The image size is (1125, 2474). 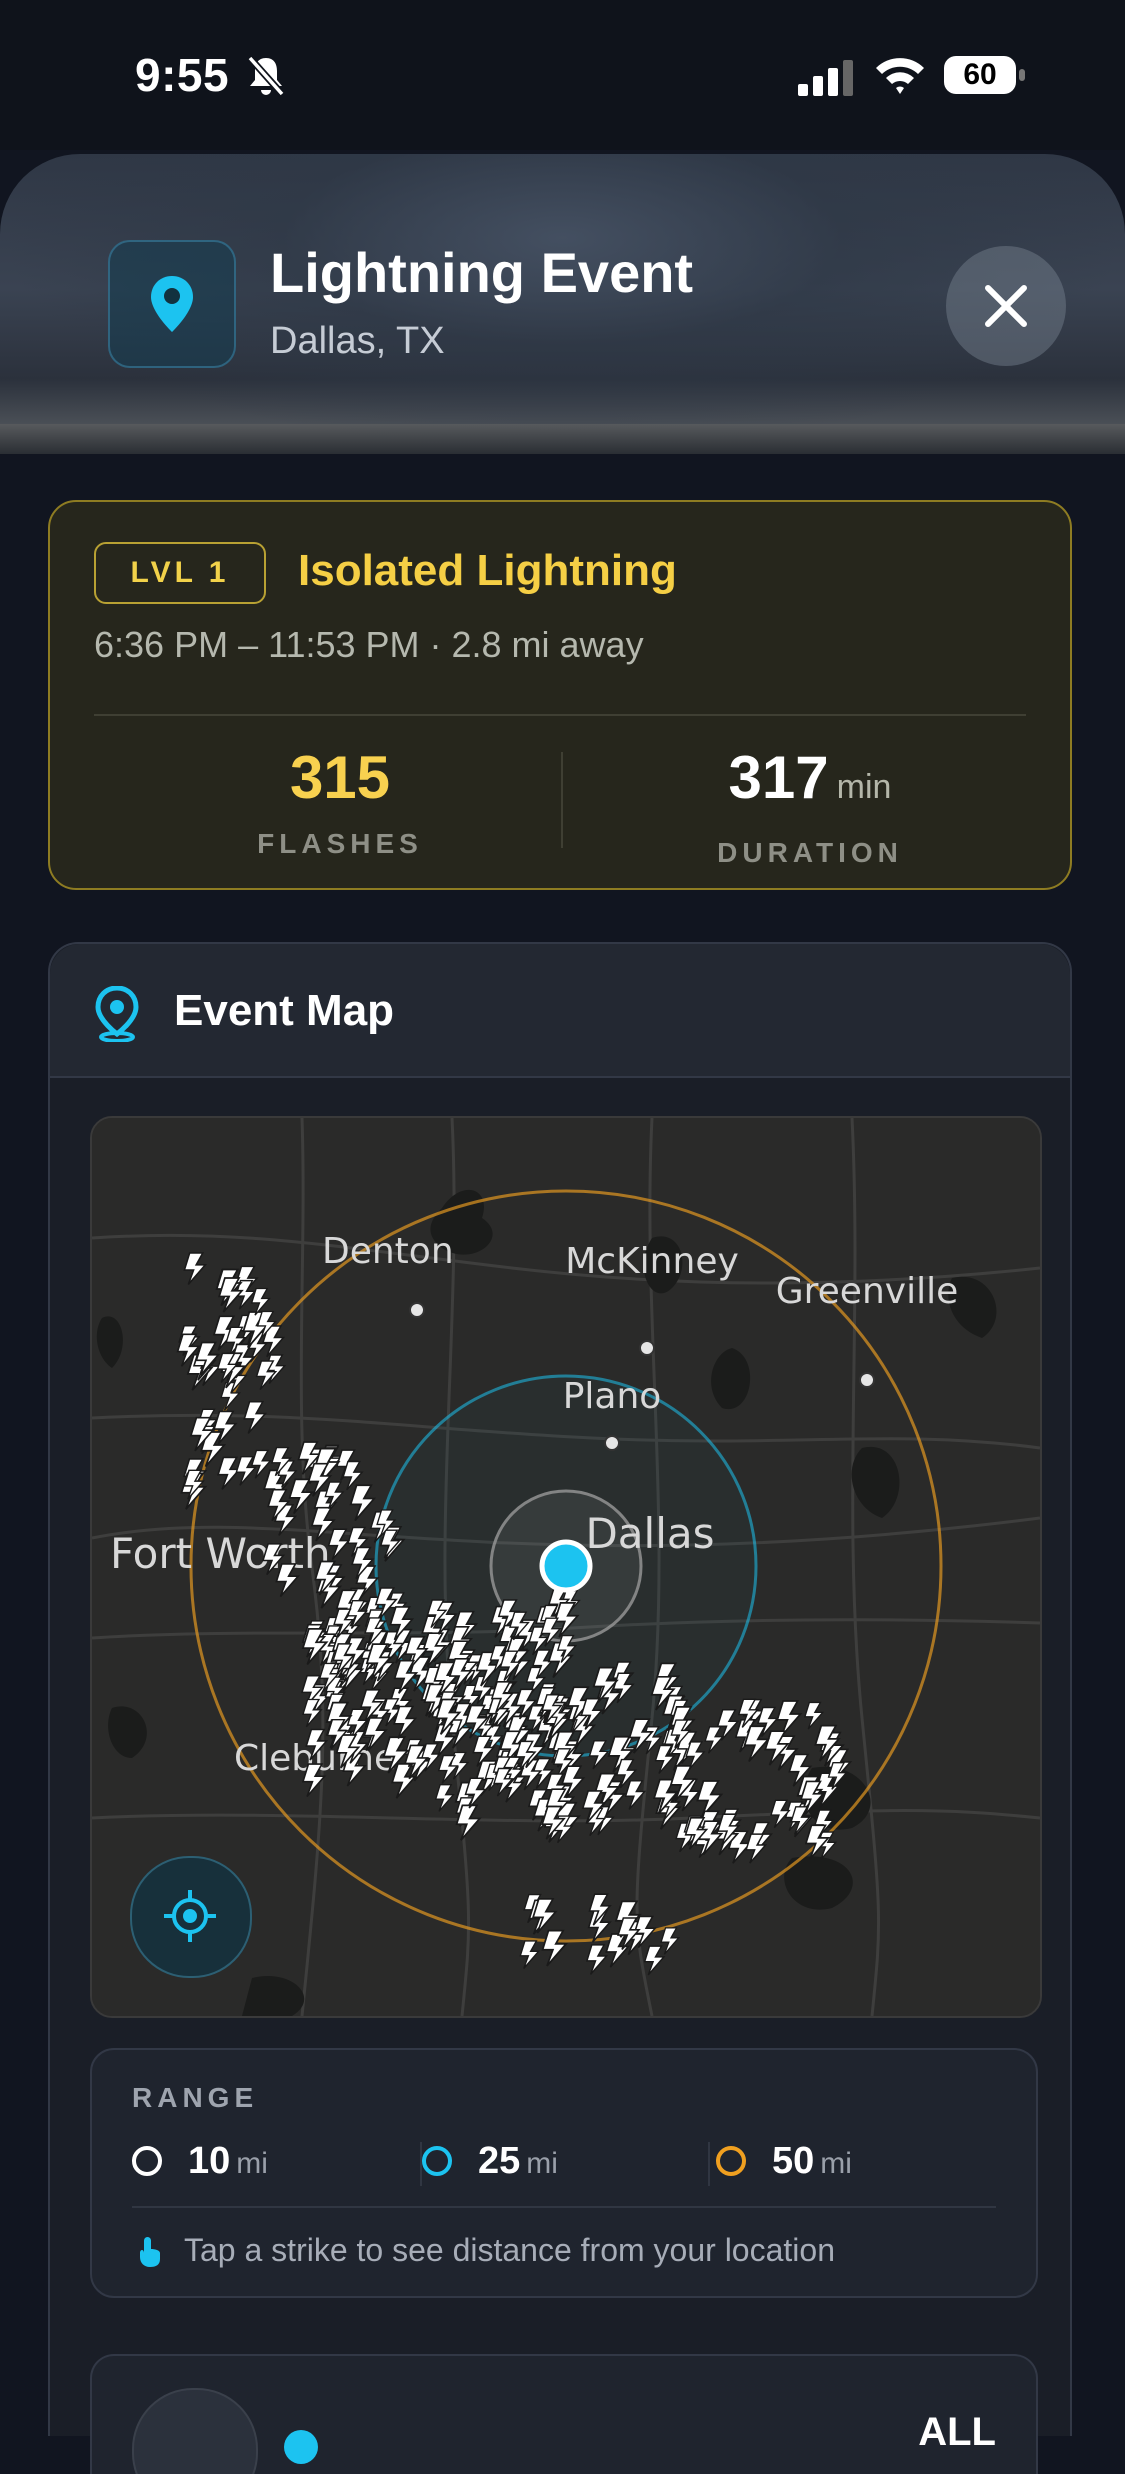 What do you see at coordinates (266, 76) in the screenshot?
I see `bell-muted-icon` at bounding box center [266, 76].